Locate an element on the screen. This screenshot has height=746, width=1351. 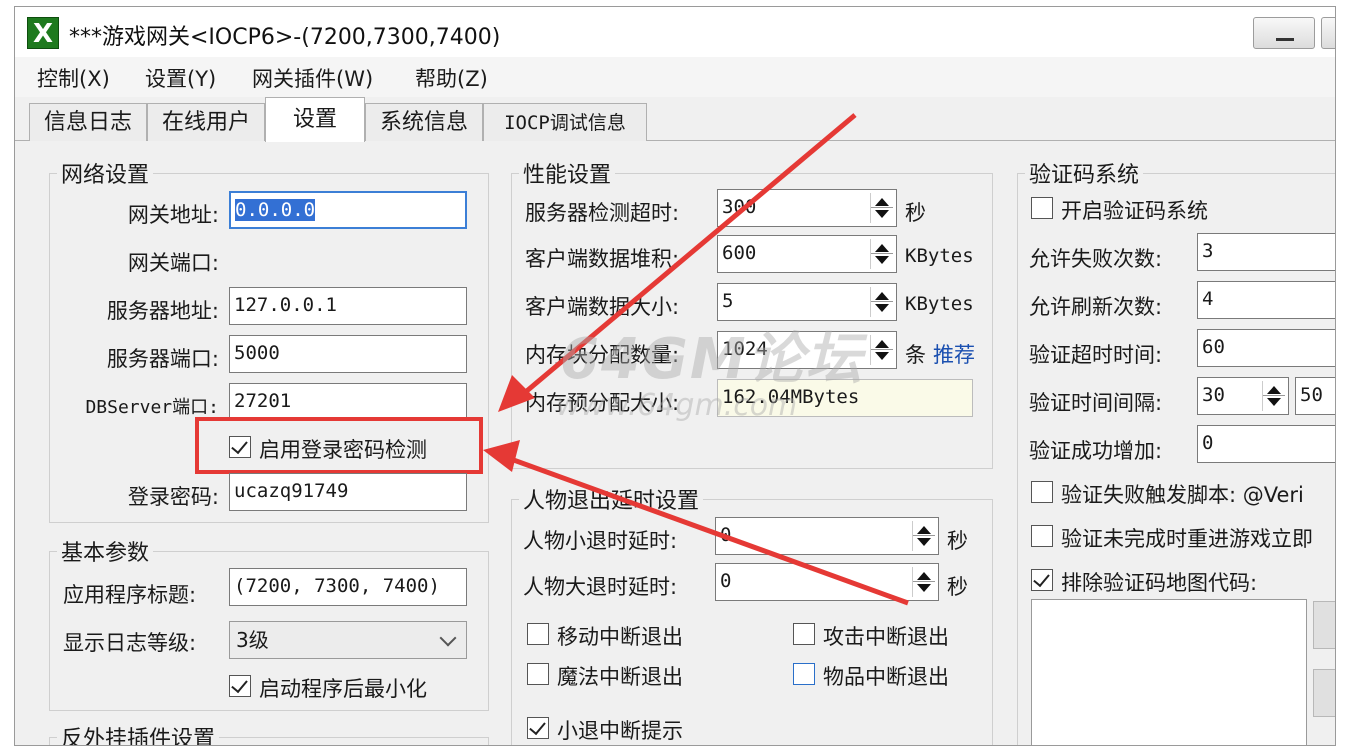
watermark-url: www.64gm.com is located at coordinates (677, 405).